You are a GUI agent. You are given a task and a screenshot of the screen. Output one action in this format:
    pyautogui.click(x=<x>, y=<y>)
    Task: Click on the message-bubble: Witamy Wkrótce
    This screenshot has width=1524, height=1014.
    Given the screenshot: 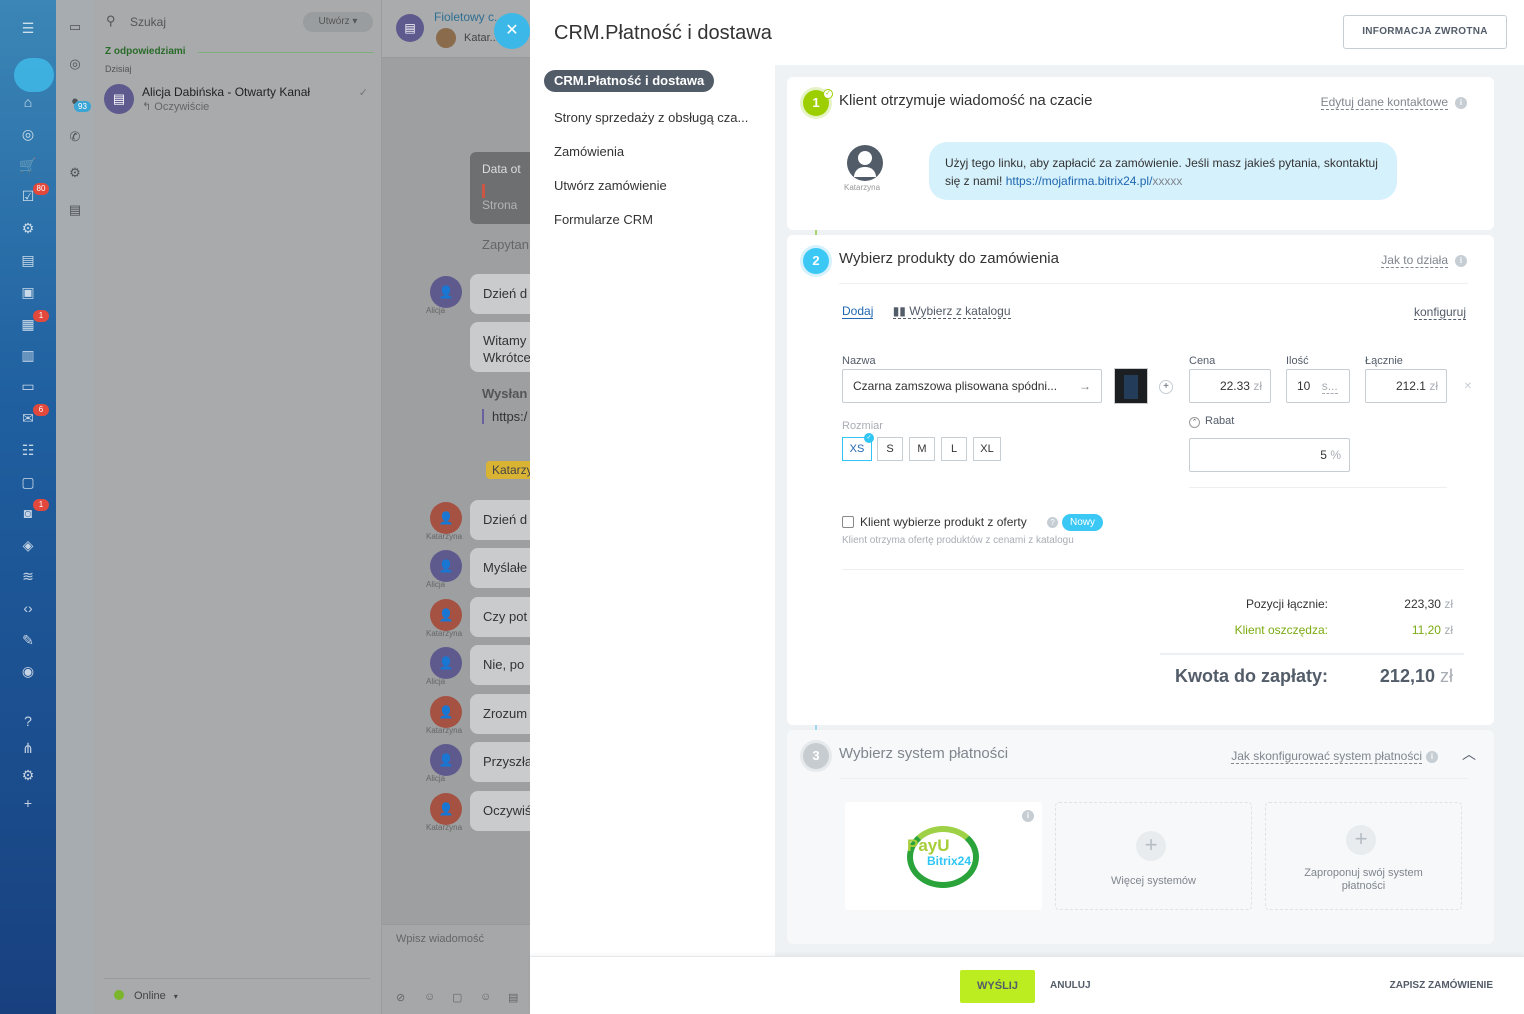 What is the action you would take?
    pyautogui.click(x=500, y=347)
    